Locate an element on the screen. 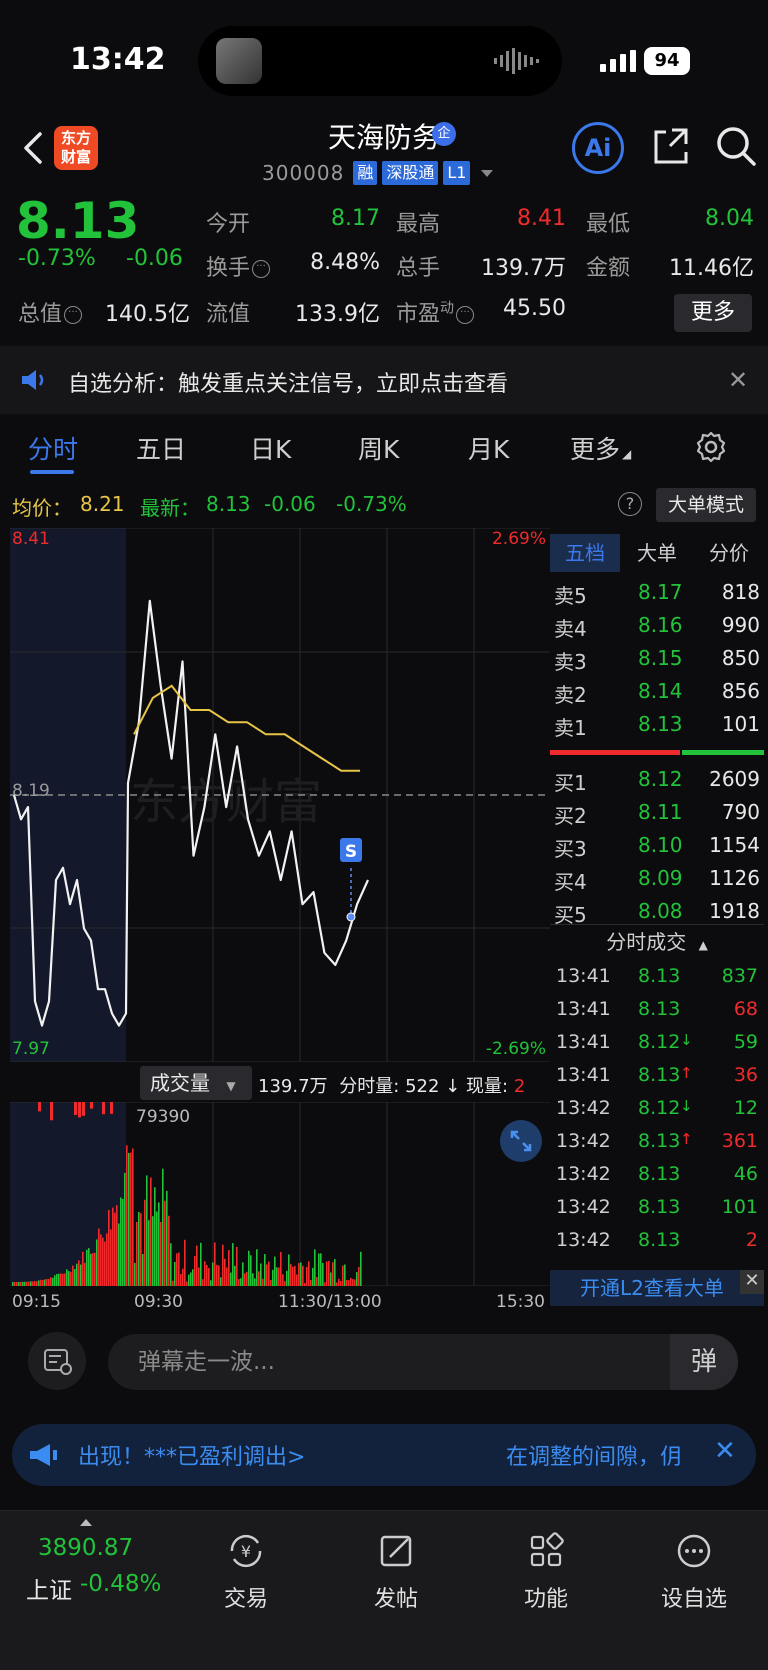 The image size is (768, 1670). bid-volume: 2609 is located at coordinates (734, 779).